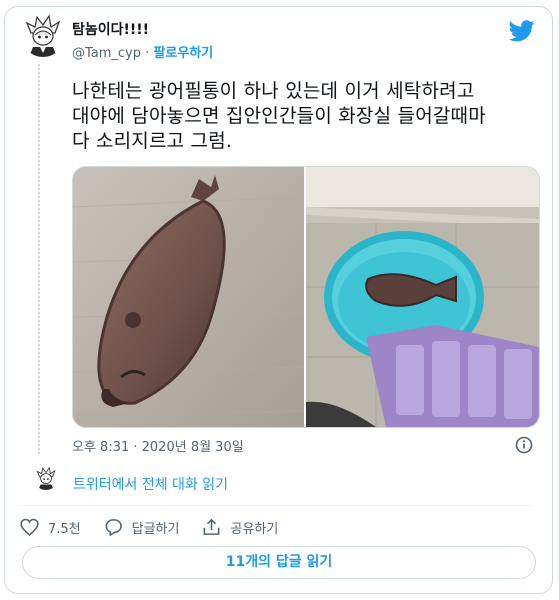  What do you see at coordinates (183, 53) in the screenshot?
I see `follow-button: 팔로우하기` at bounding box center [183, 53].